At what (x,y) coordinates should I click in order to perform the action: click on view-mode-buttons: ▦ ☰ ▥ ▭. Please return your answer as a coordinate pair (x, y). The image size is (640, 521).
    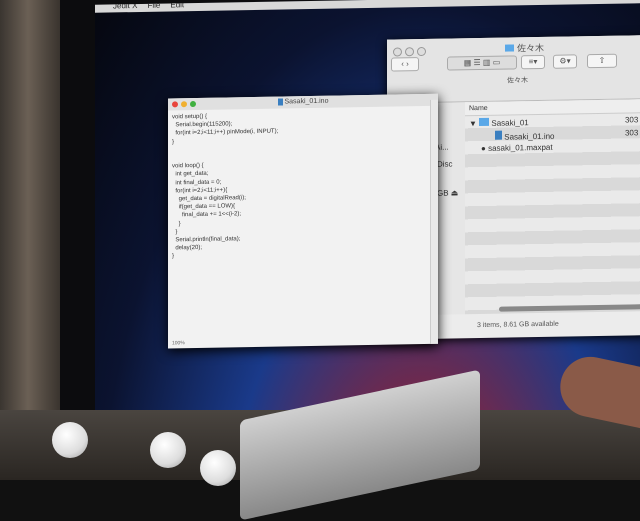
    Looking at the image, I should click on (482, 63).